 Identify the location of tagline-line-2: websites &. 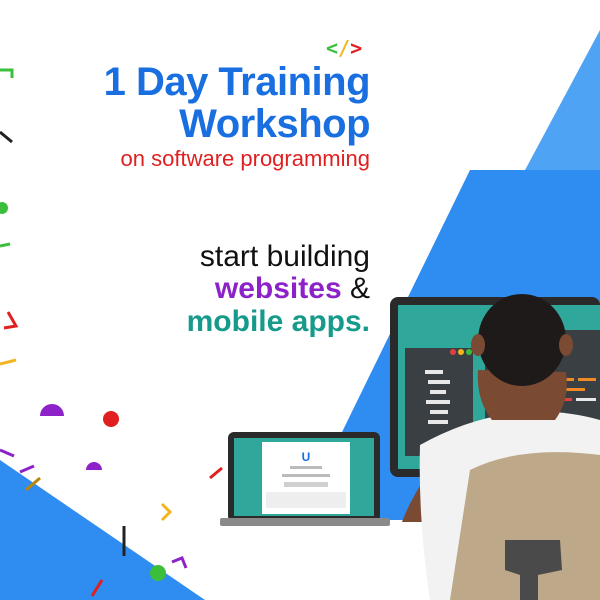
(292, 289).